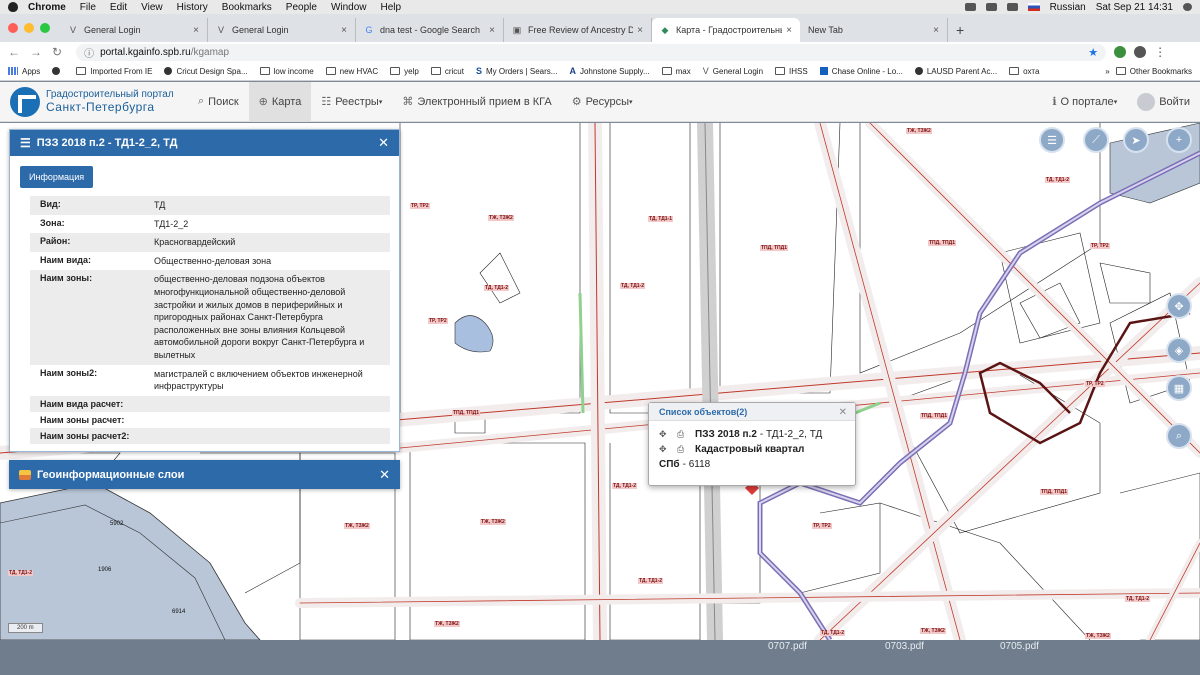 The height and width of the screenshot is (675, 1200). What do you see at coordinates (904, 646) in the screenshot?
I see `desktop-file: 0703.pdf` at bounding box center [904, 646].